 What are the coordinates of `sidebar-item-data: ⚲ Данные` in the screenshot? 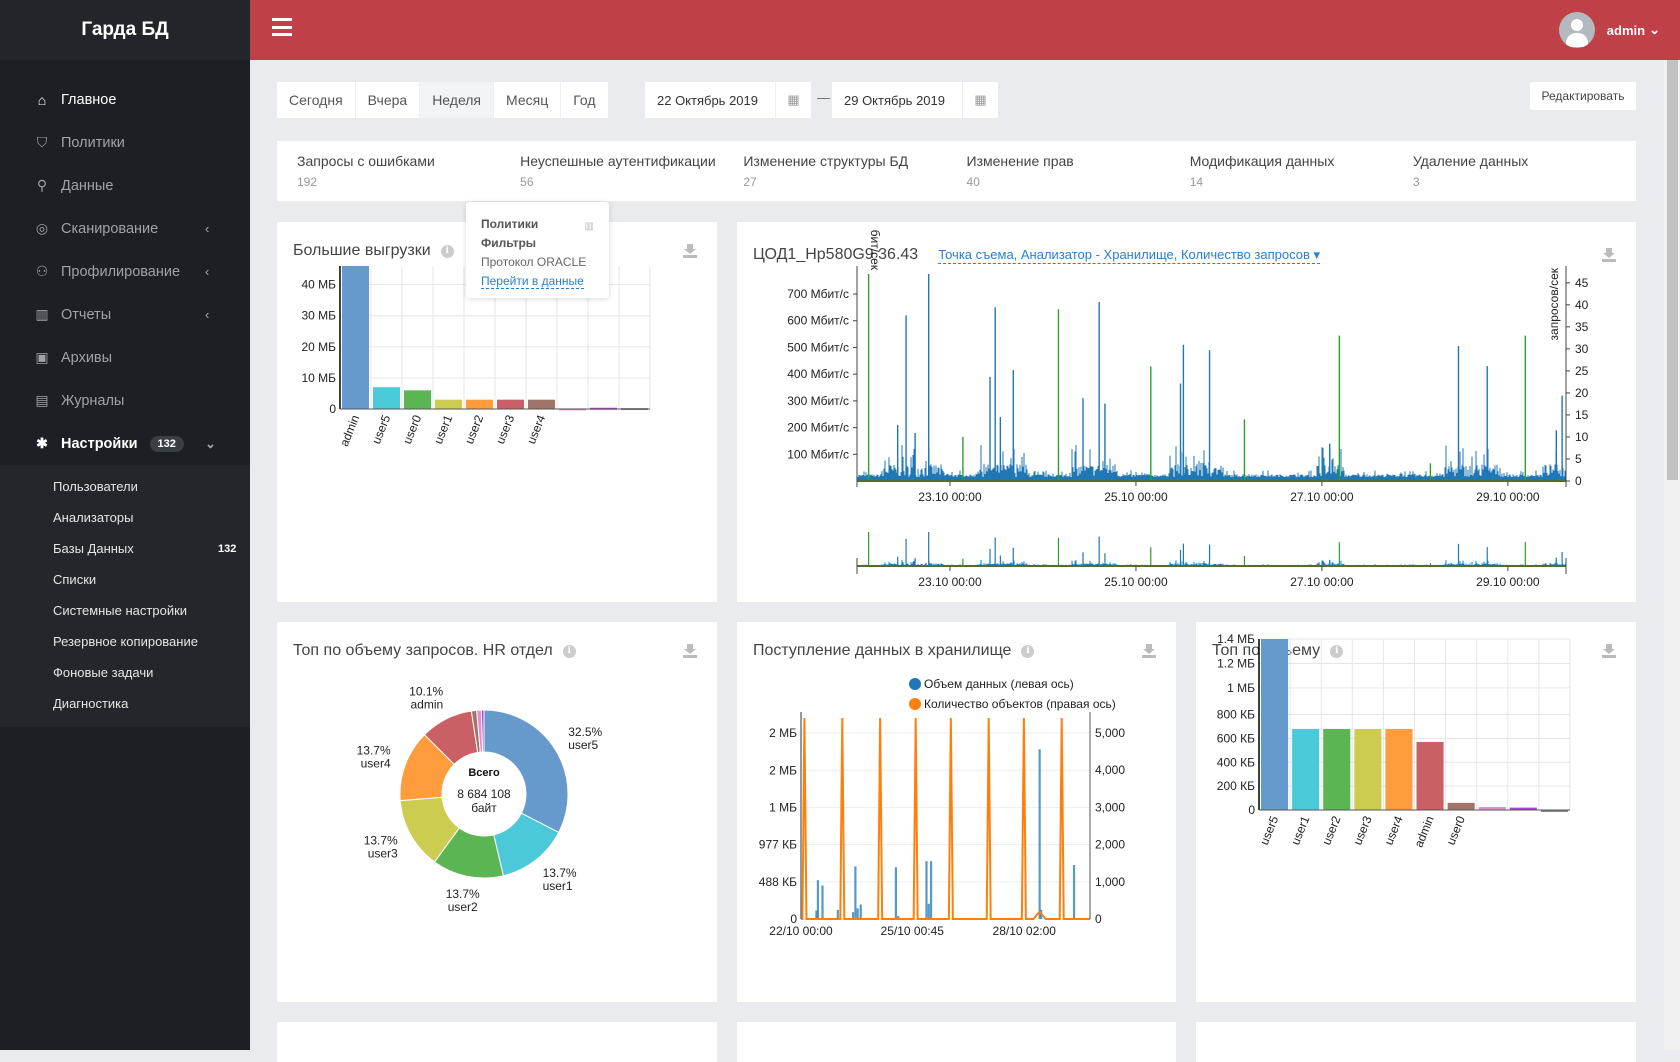 It's located at (125, 185).